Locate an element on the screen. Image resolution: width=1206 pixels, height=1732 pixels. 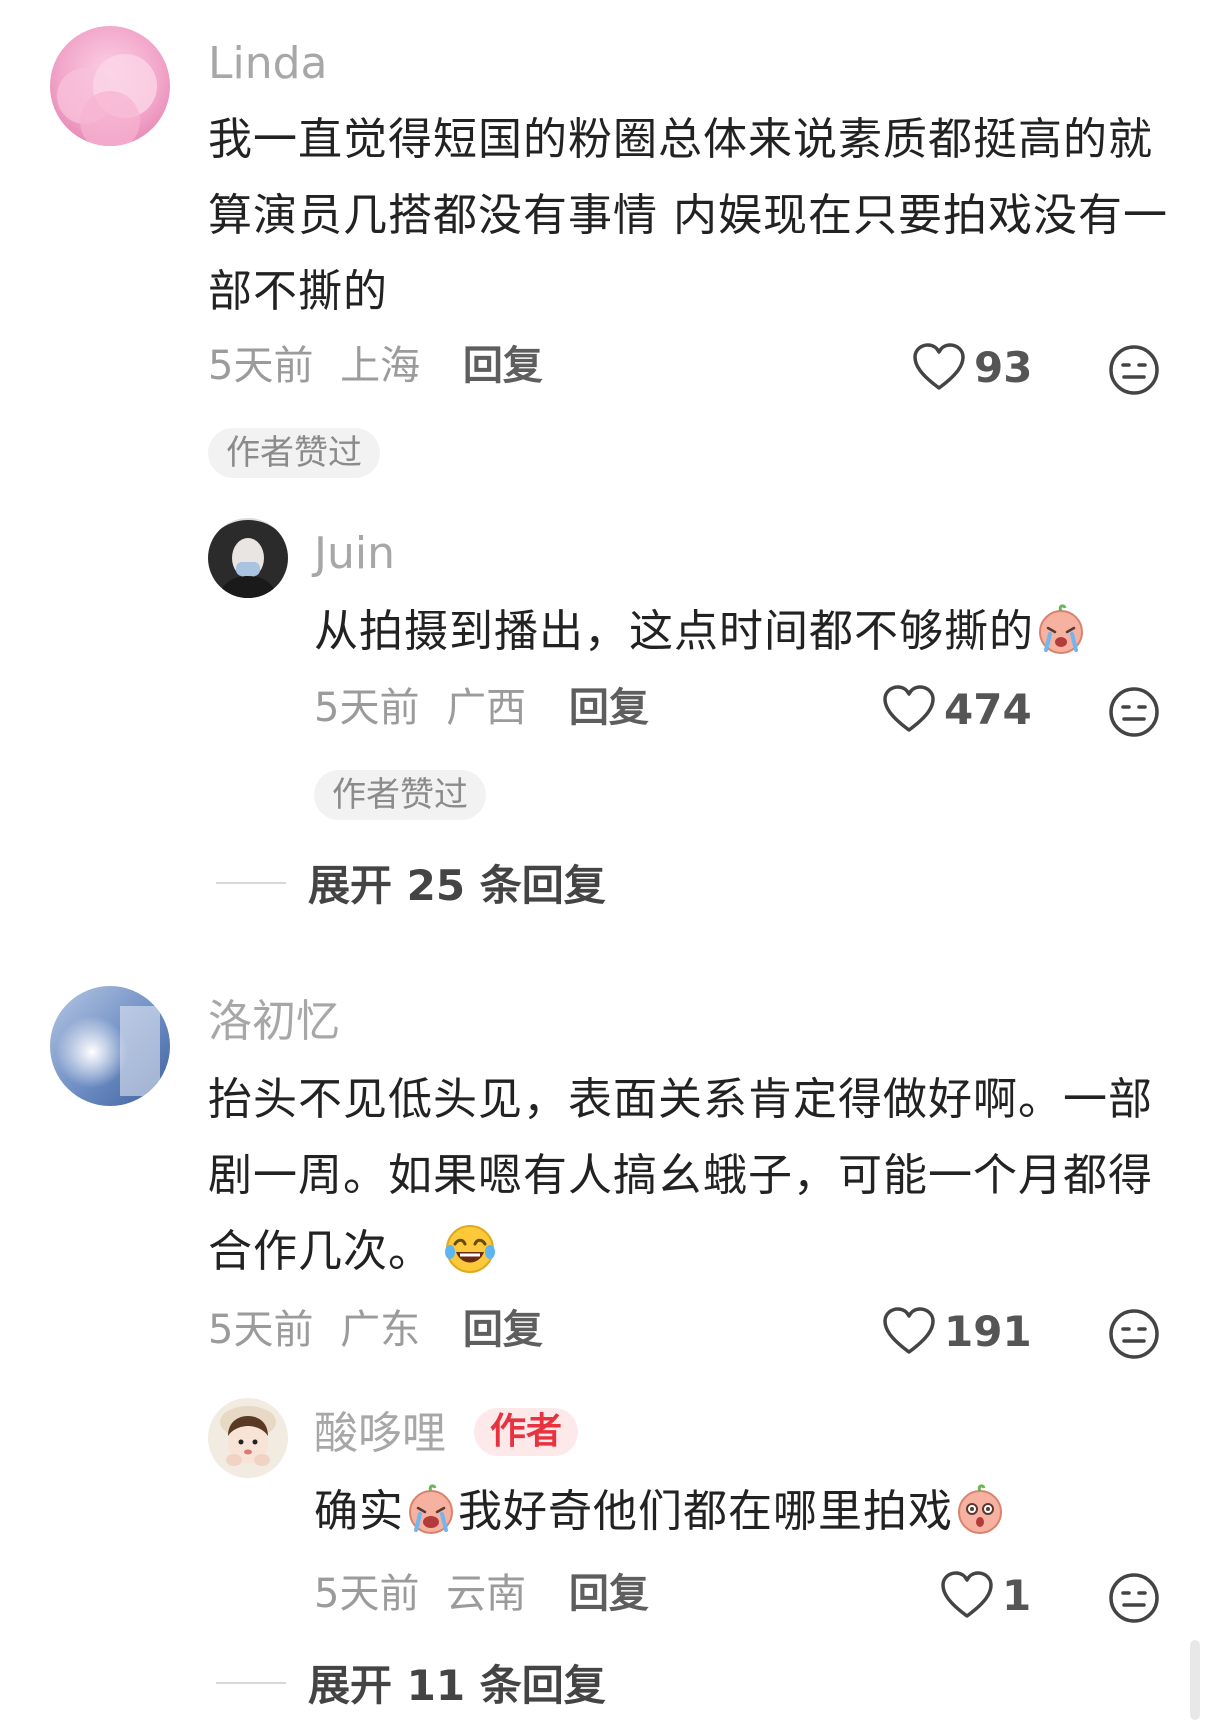
comment-meta: 5天前 云南 回复 is located at coordinates (481, 1594).